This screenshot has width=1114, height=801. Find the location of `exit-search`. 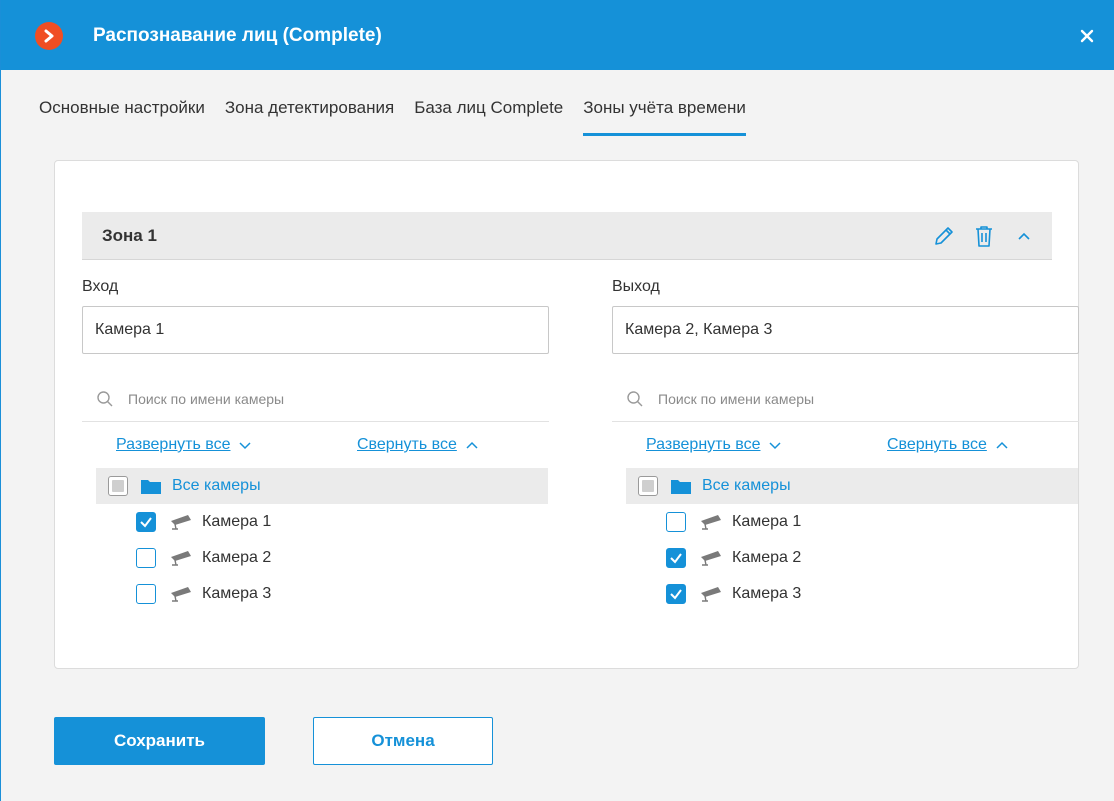

exit-search is located at coordinates (845, 399).